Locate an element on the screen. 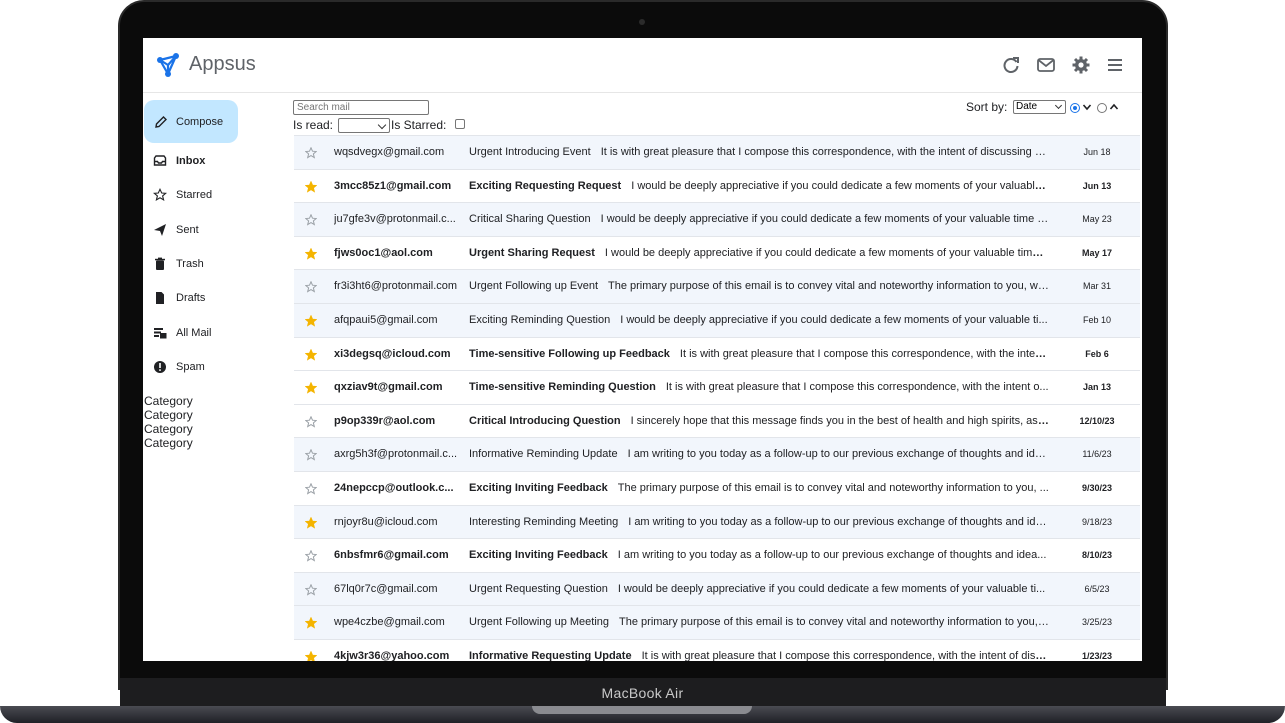 The image size is (1285, 723). email-date: Feb 6 is located at coordinates (1097, 353).